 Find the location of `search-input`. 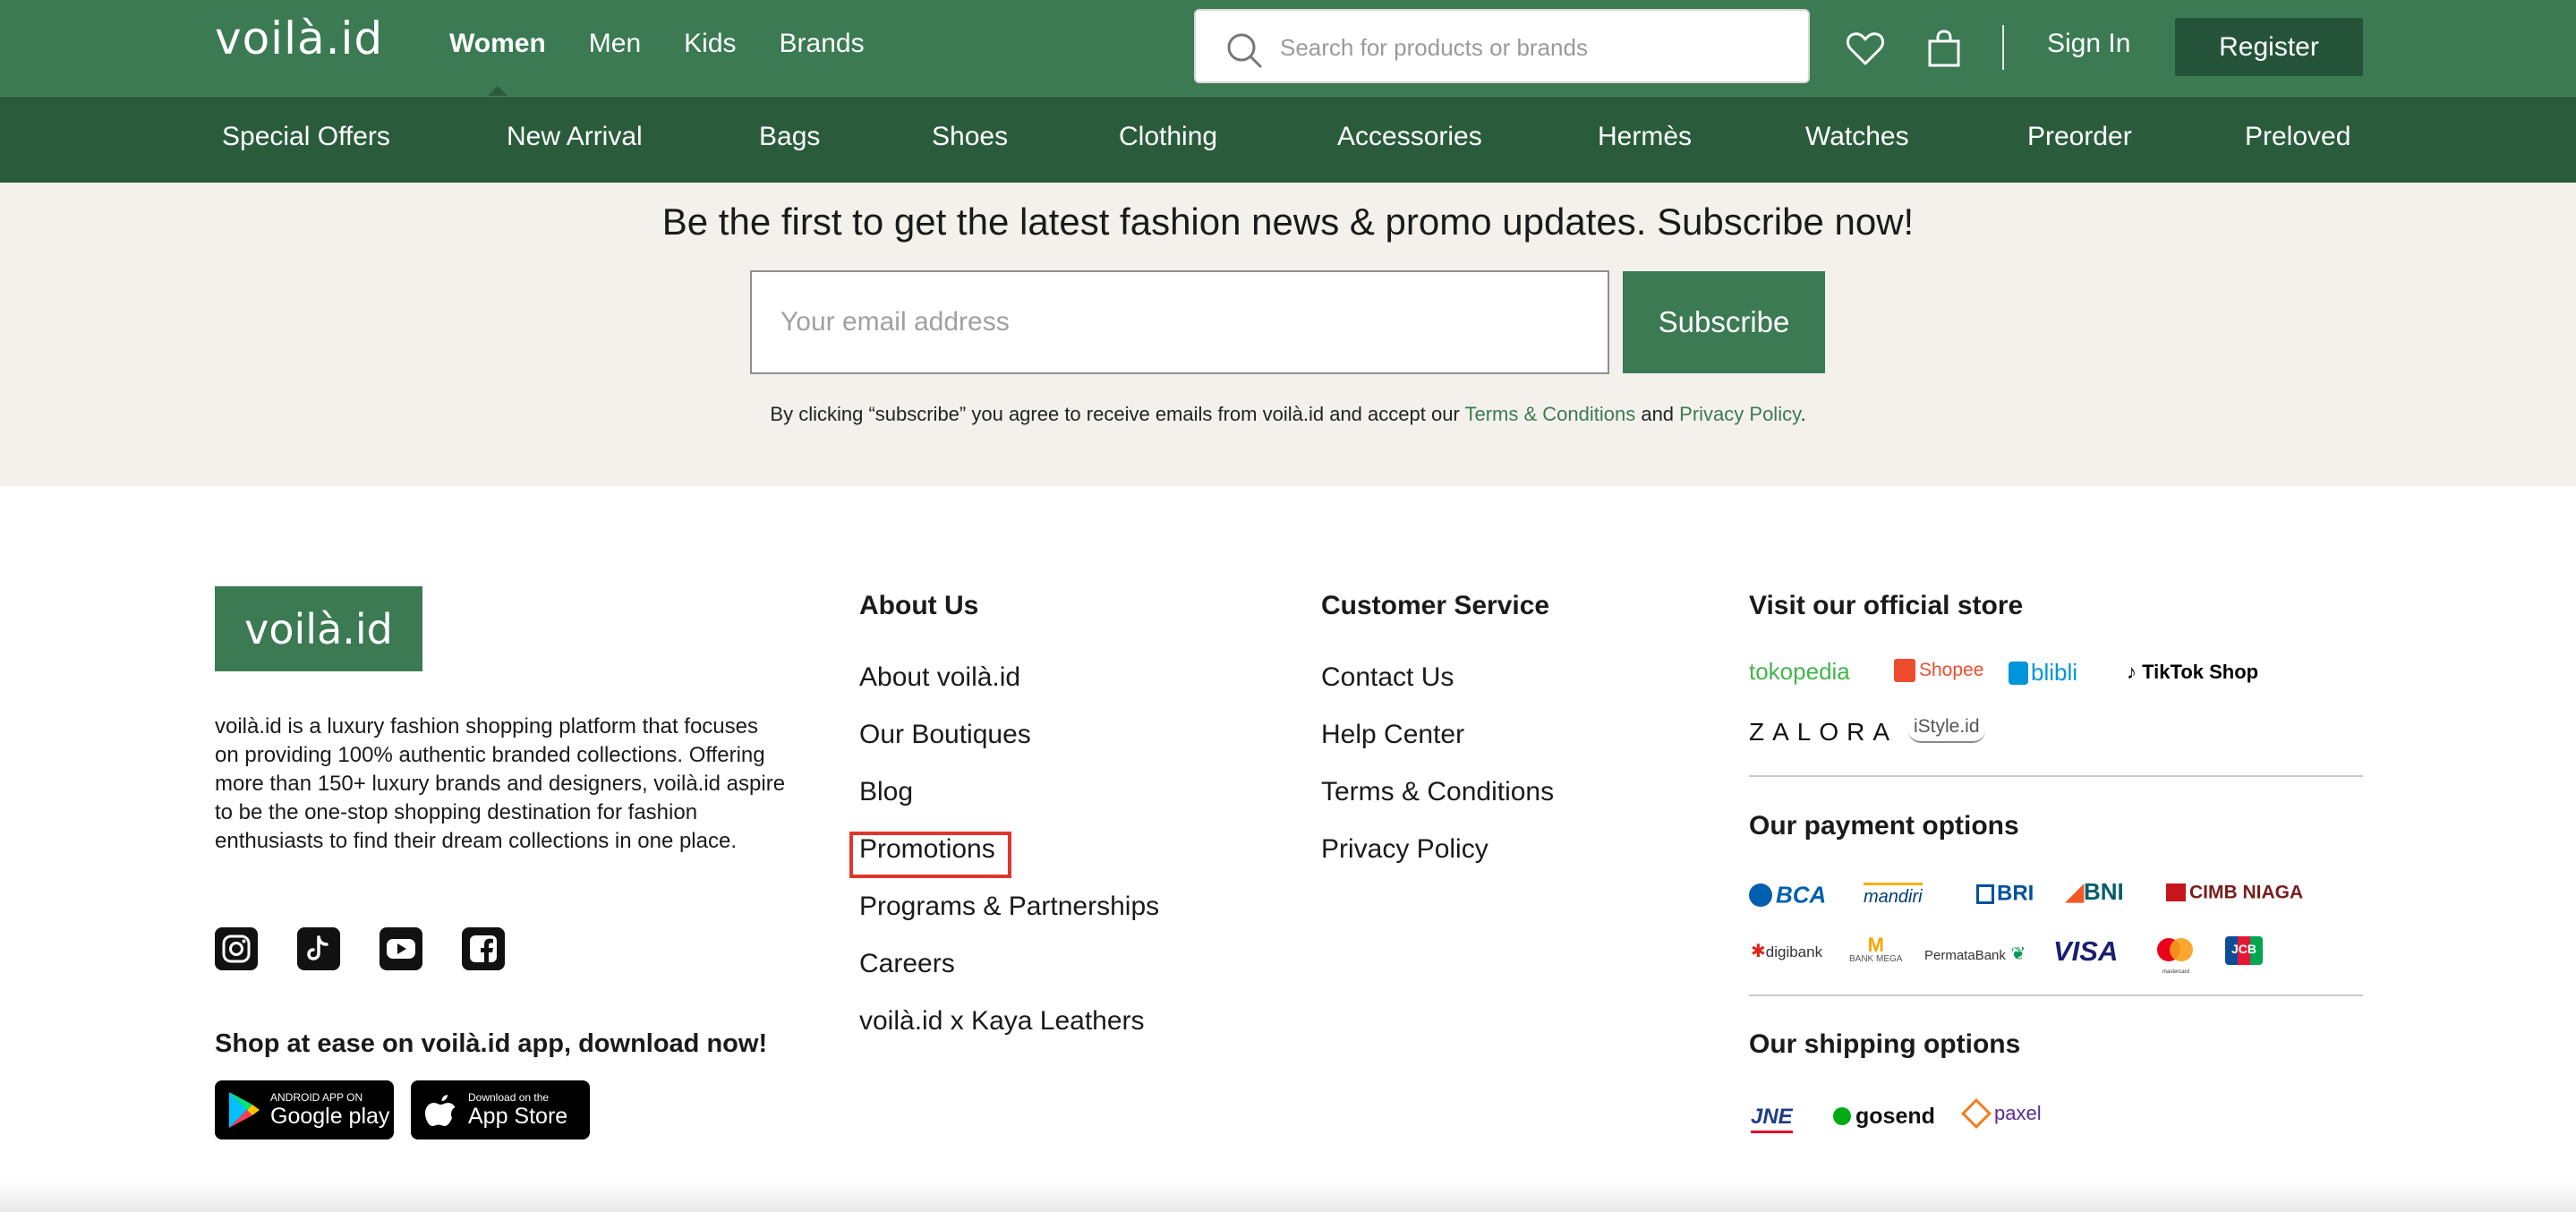

search-input is located at coordinates (1535, 47).